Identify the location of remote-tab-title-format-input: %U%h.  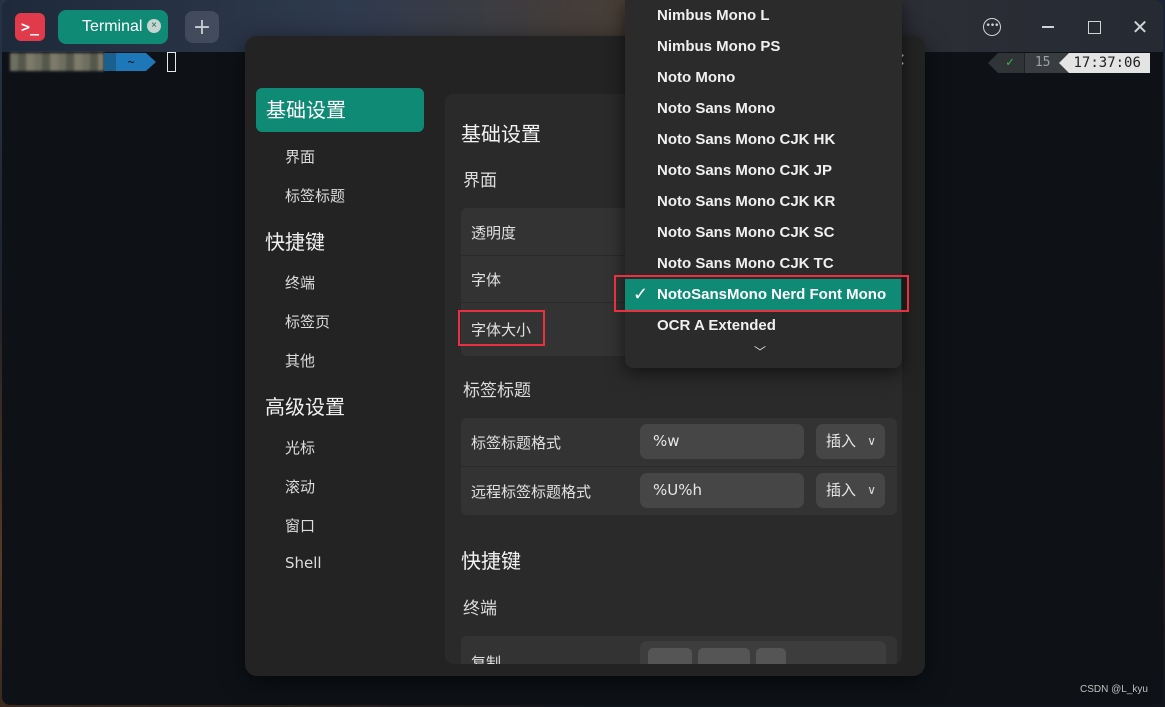
(722, 490).